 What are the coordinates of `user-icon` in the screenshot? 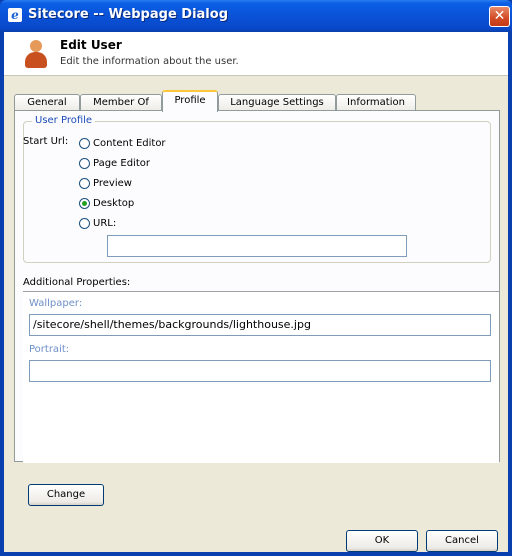 It's located at (36, 54).